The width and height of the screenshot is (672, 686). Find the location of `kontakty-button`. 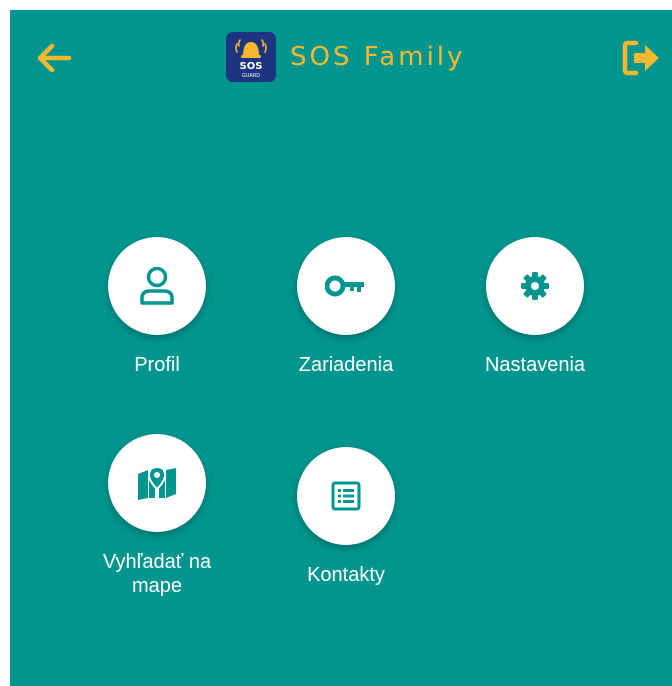

kontakty-button is located at coordinates (346, 496).